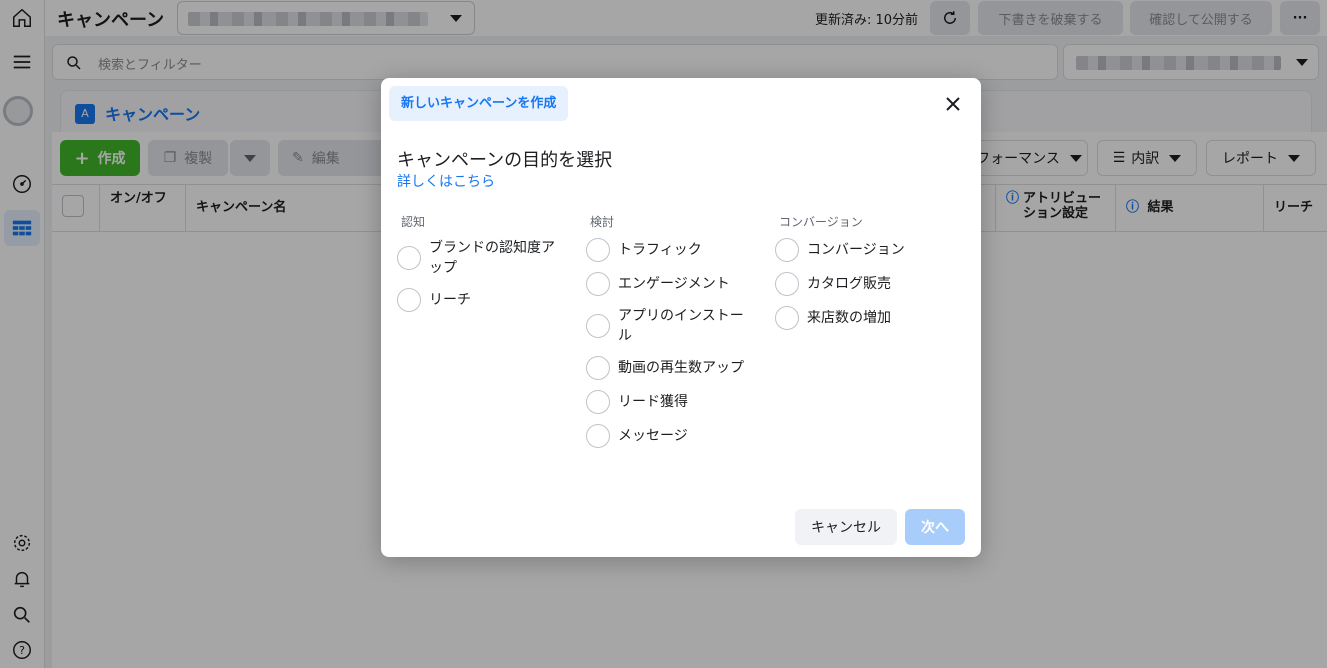 Image resolution: width=1327 pixels, height=668 pixels. Describe the element at coordinates (821, 222) in the screenshot. I see `column-title: コンバージョン` at that location.